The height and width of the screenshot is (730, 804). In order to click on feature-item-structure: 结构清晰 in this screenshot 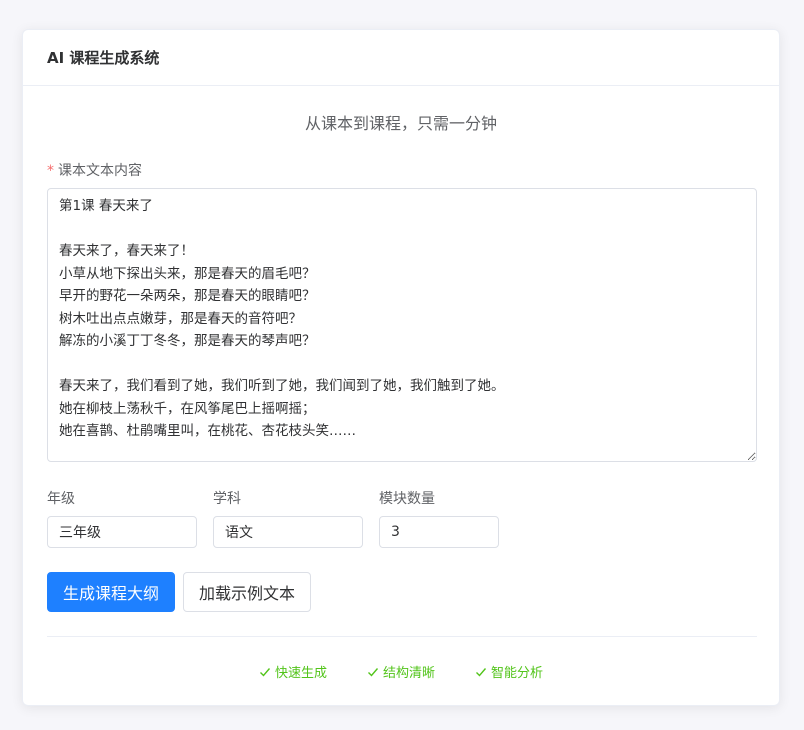, I will do `click(401, 671)`.